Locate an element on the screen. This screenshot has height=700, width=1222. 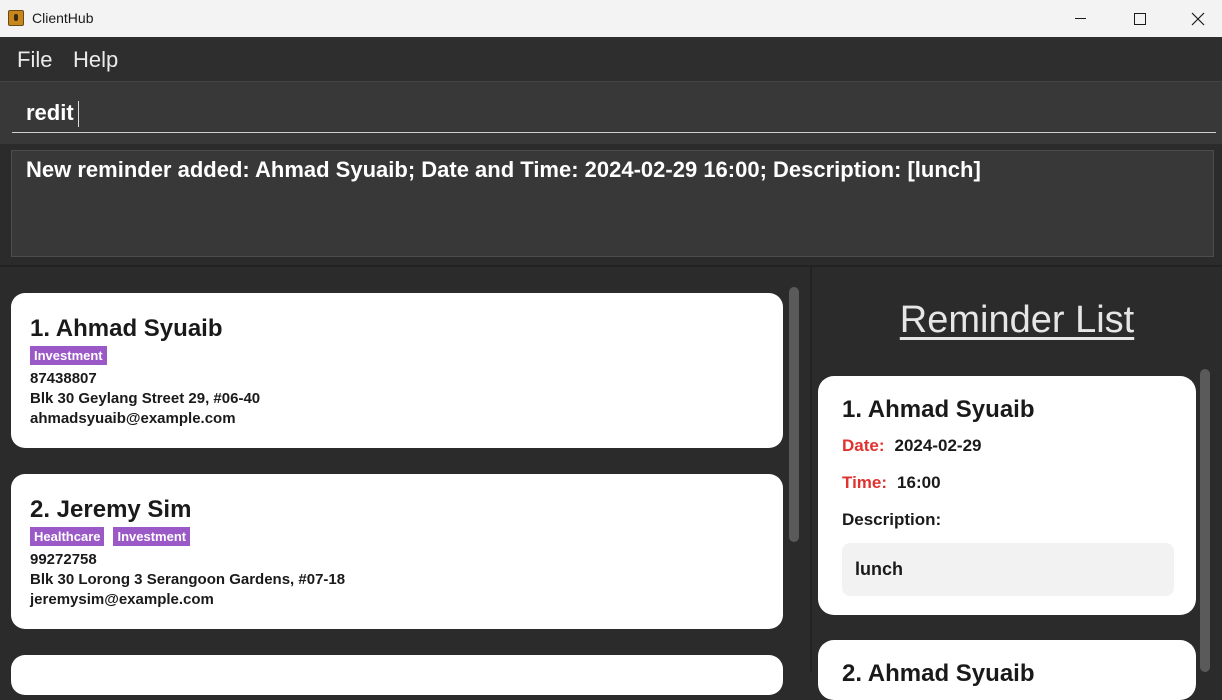
person-address: Blk 30 Geylang Street 29, #06-40 is located at coordinates (145, 398).